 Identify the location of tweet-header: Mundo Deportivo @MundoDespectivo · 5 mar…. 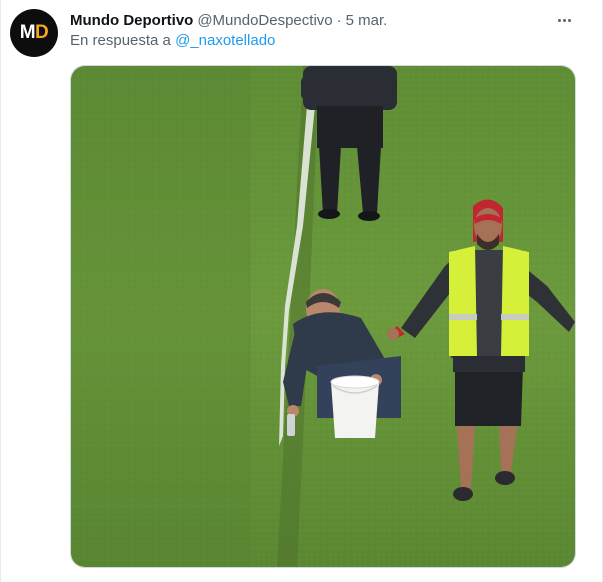
(228, 20).